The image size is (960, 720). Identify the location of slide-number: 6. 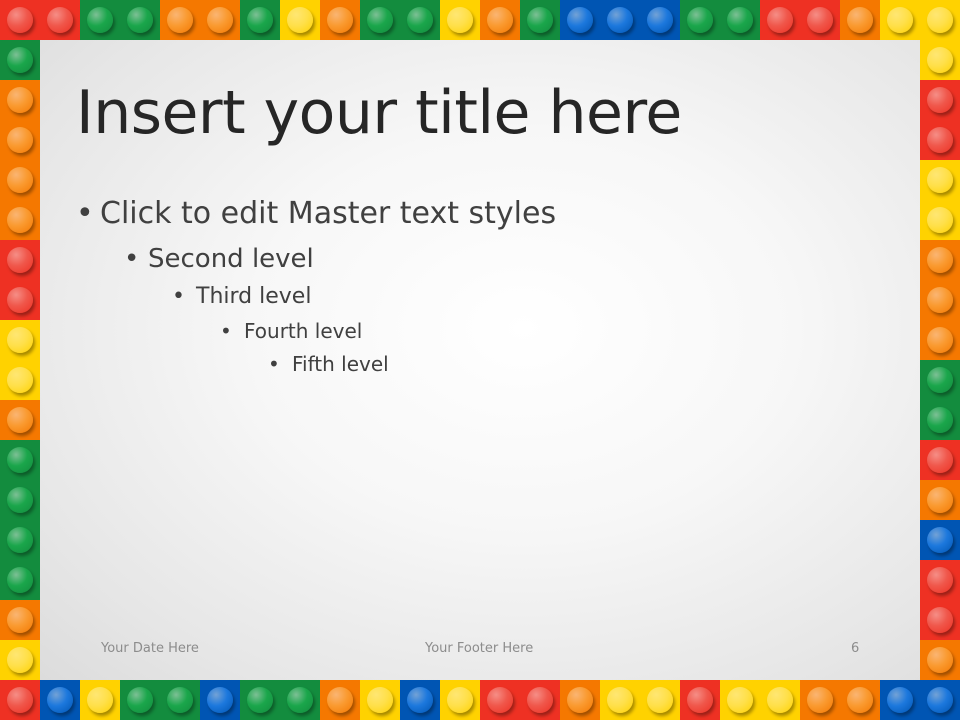
(855, 648).